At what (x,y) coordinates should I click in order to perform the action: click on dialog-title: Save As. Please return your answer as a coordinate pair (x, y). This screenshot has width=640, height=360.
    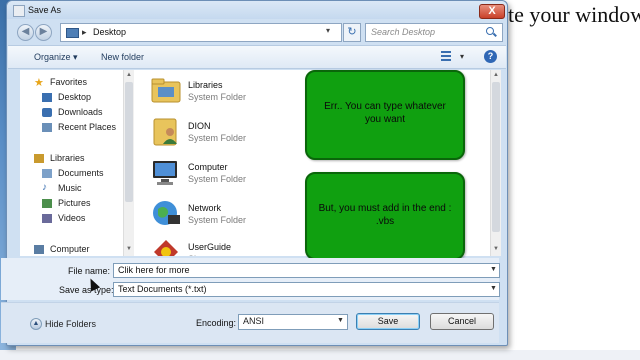
    Looking at the image, I should click on (45, 10).